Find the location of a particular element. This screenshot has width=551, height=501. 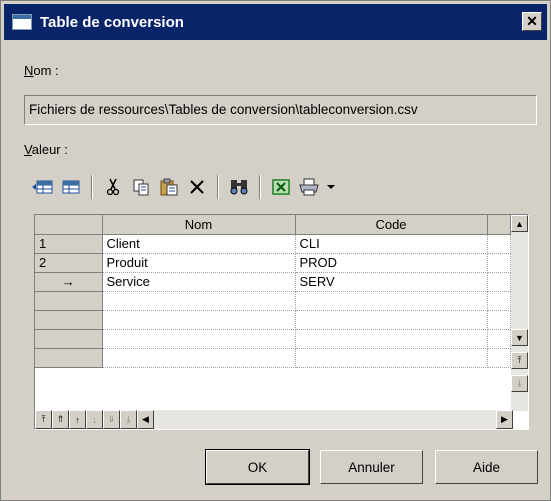

close-button: ✕ is located at coordinates (532, 21).